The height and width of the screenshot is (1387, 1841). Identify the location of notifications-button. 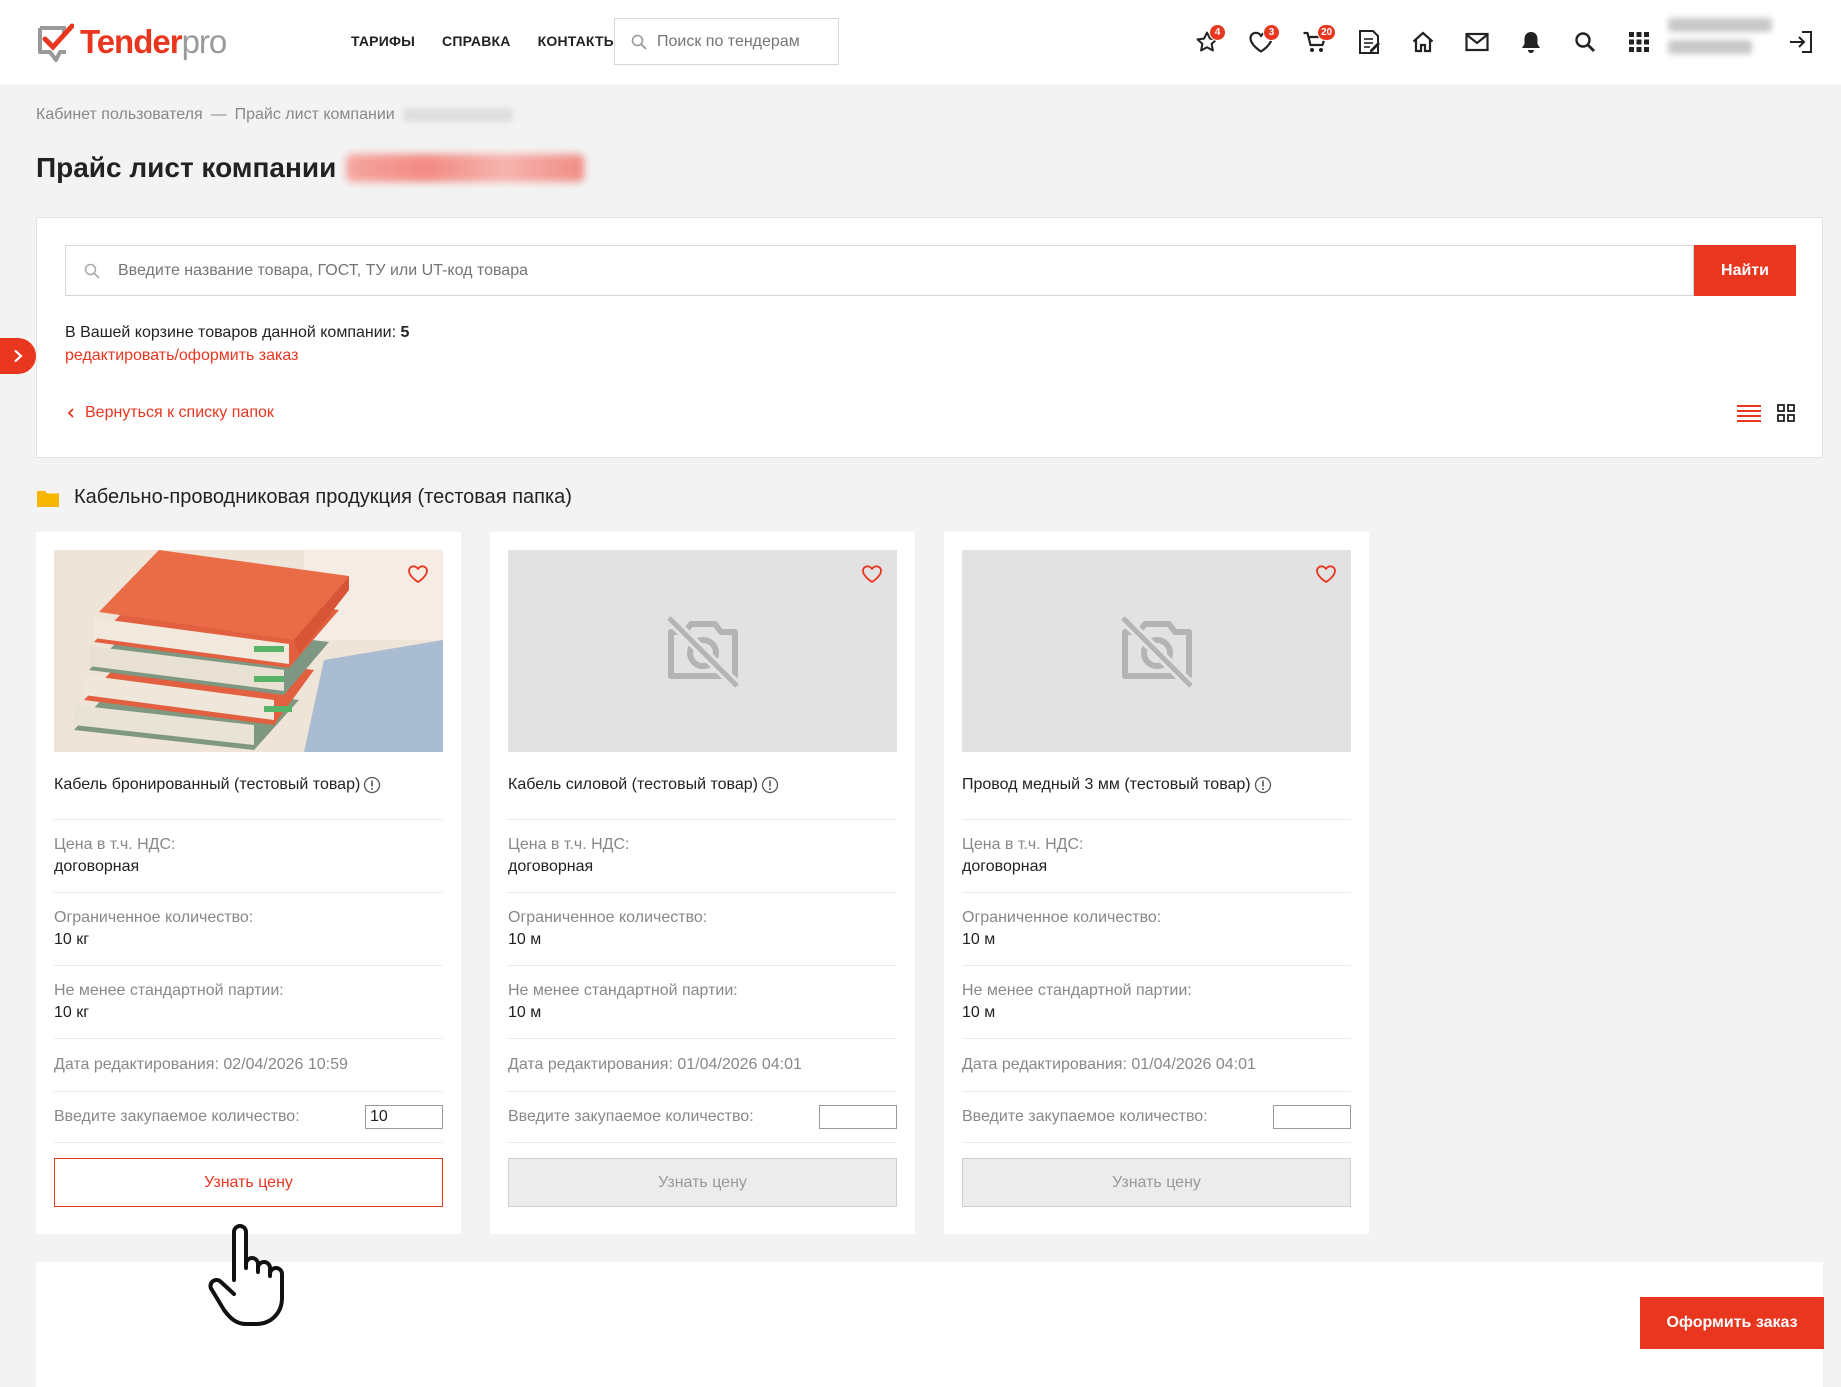
(1531, 42).